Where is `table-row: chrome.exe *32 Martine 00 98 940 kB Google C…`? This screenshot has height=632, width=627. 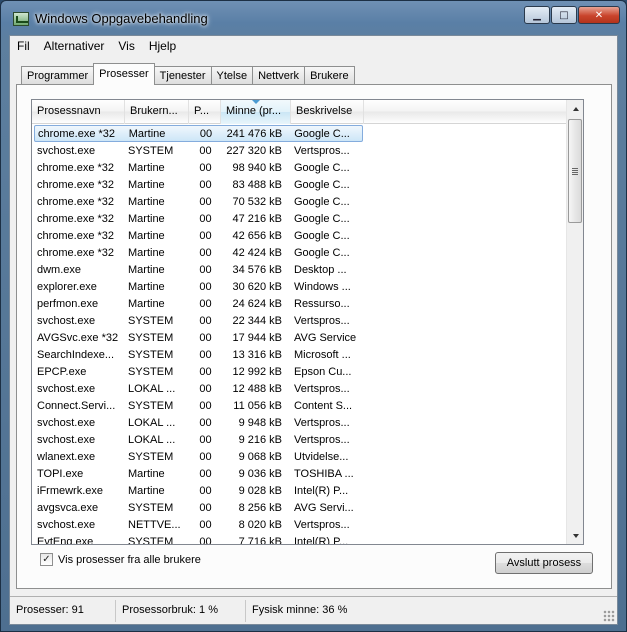
table-row: chrome.exe *32 Martine 00 98 940 kB Google C… is located at coordinates (303, 167).